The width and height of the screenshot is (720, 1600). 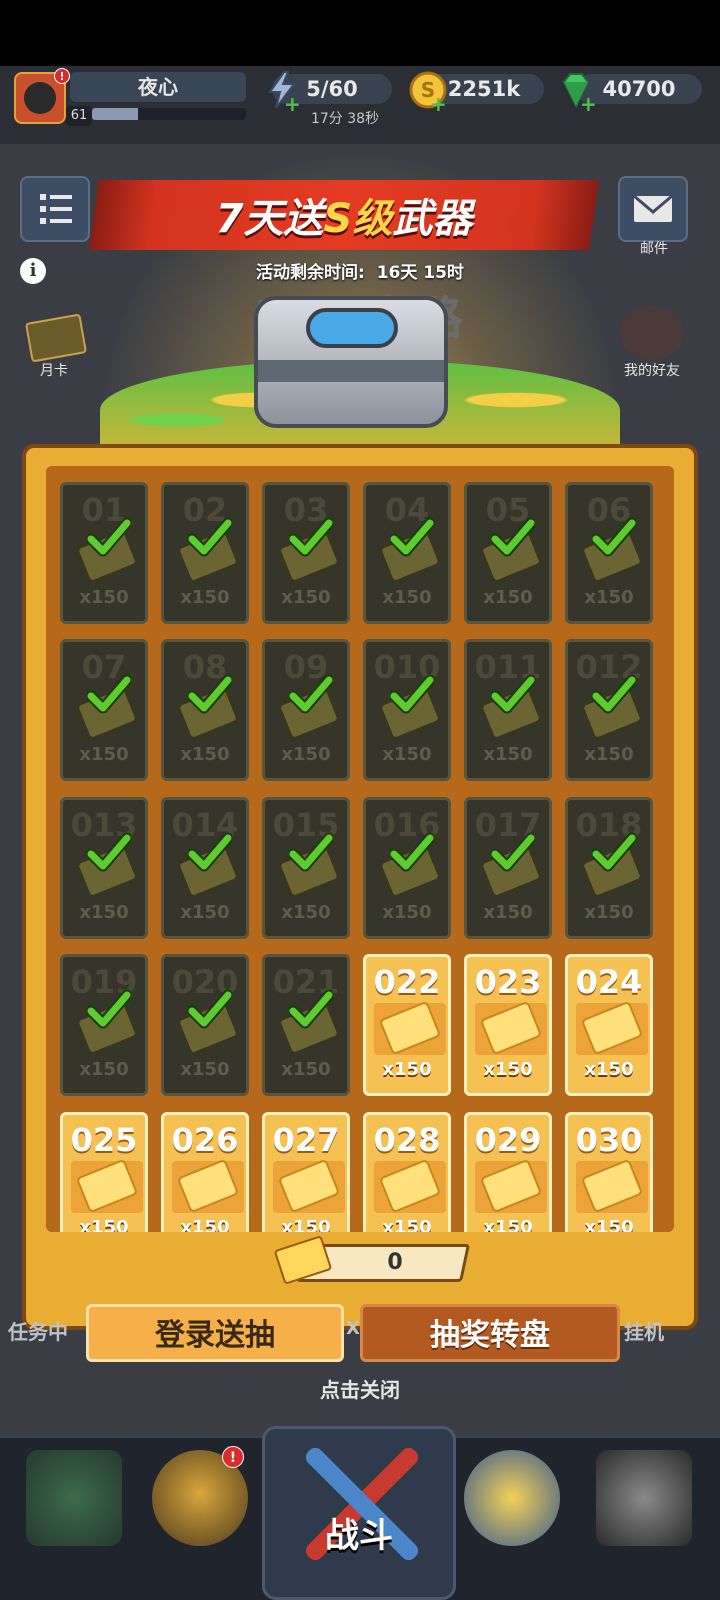 I want to click on player-name: 夜心, so click(x=158, y=87).